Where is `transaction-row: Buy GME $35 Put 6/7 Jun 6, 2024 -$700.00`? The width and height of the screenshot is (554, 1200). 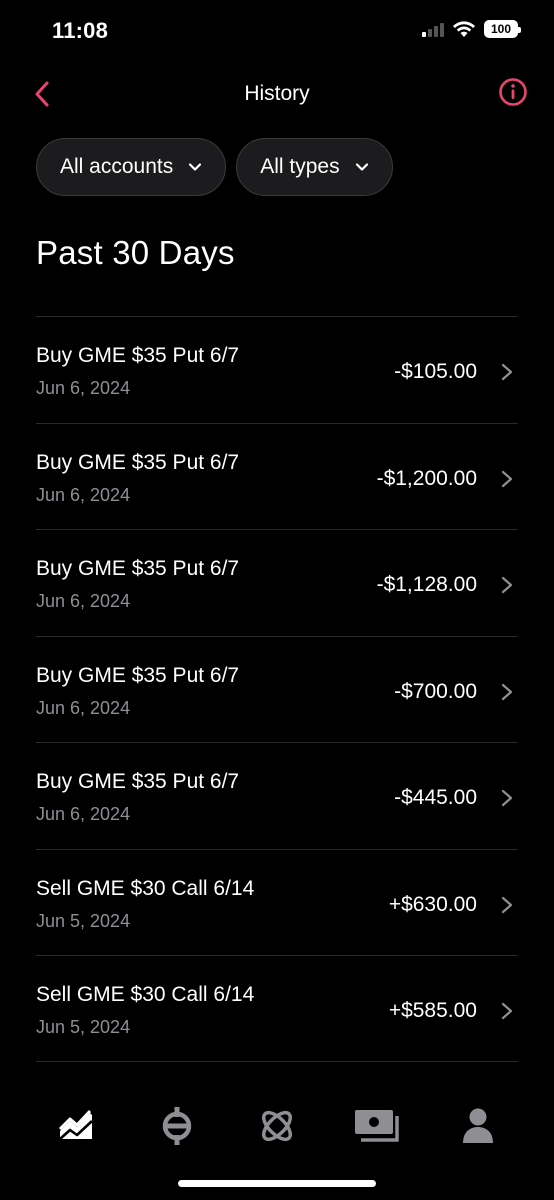 transaction-row: Buy GME $35 Put 6/7 Jun 6, 2024 -$700.00 is located at coordinates (277, 689).